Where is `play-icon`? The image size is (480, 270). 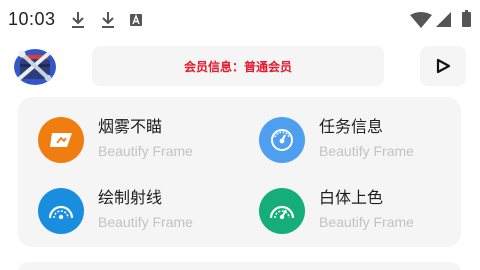 play-icon is located at coordinates (443, 66).